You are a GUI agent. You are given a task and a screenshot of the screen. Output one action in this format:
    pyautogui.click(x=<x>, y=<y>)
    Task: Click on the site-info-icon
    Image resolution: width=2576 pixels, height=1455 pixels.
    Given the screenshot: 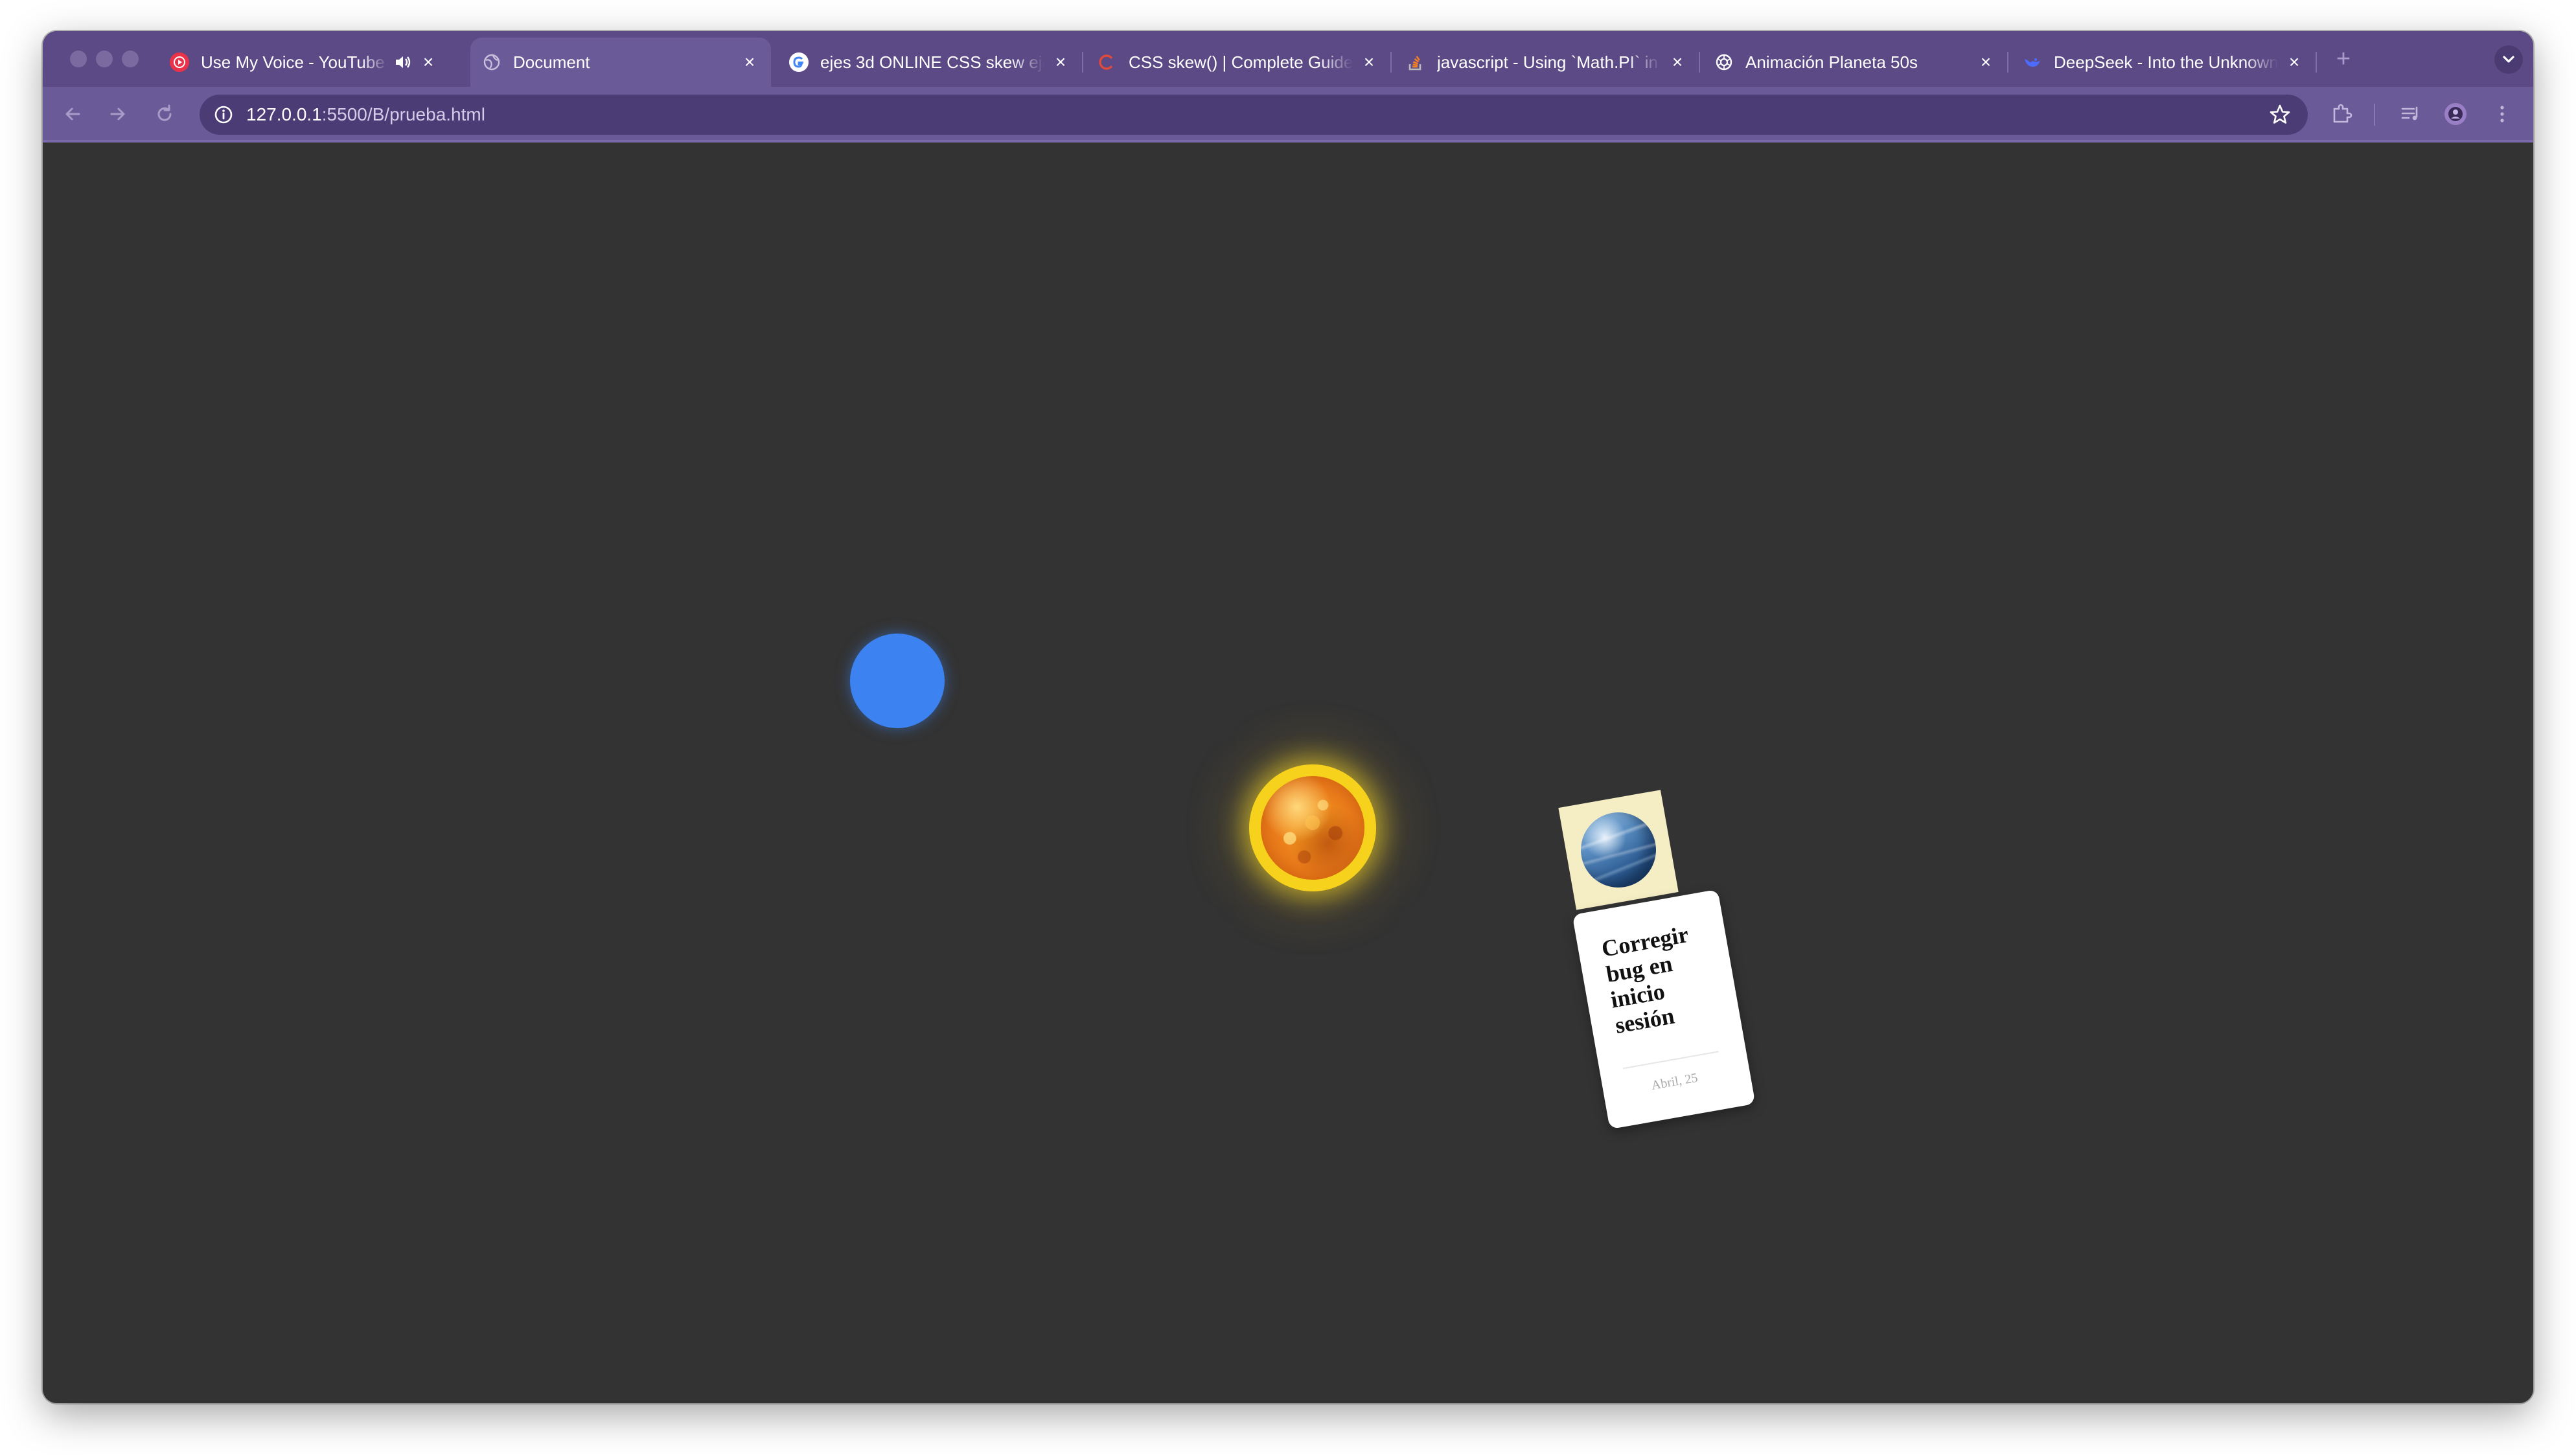 What is the action you would take?
    pyautogui.click(x=224, y=115)
    